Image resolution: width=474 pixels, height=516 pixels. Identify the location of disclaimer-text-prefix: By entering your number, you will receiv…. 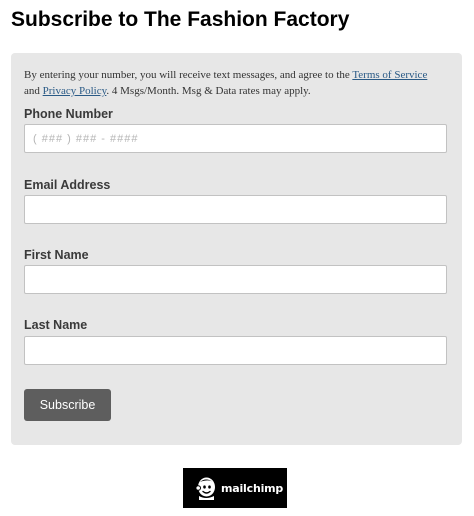
(188, 75).